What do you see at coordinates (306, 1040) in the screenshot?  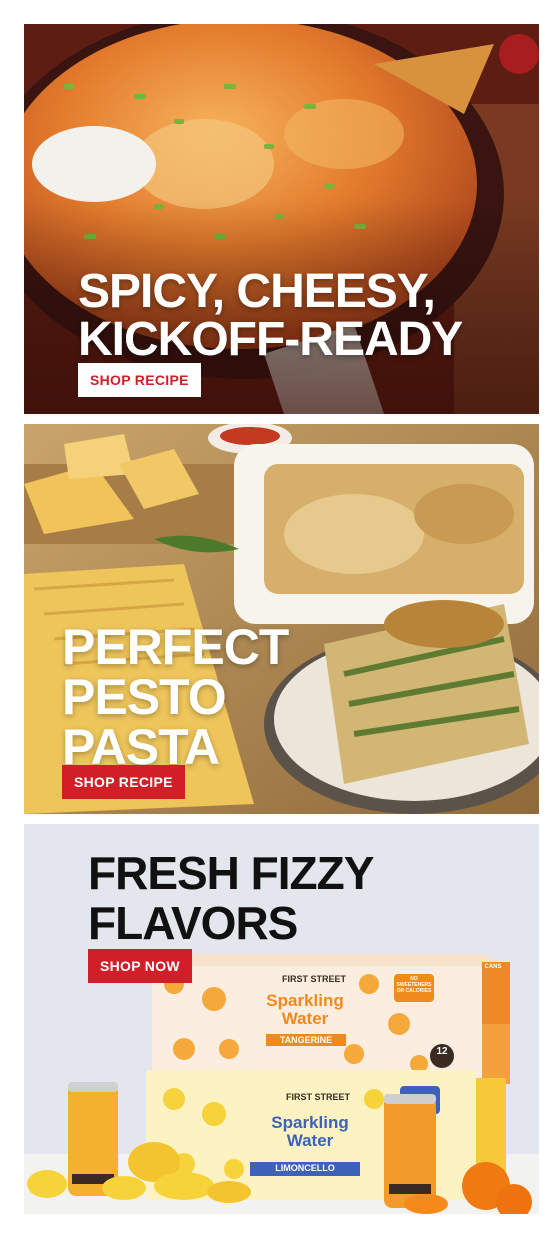 I see `flavor-label-top: TANGERINE` at bounding box center [306, 1040].